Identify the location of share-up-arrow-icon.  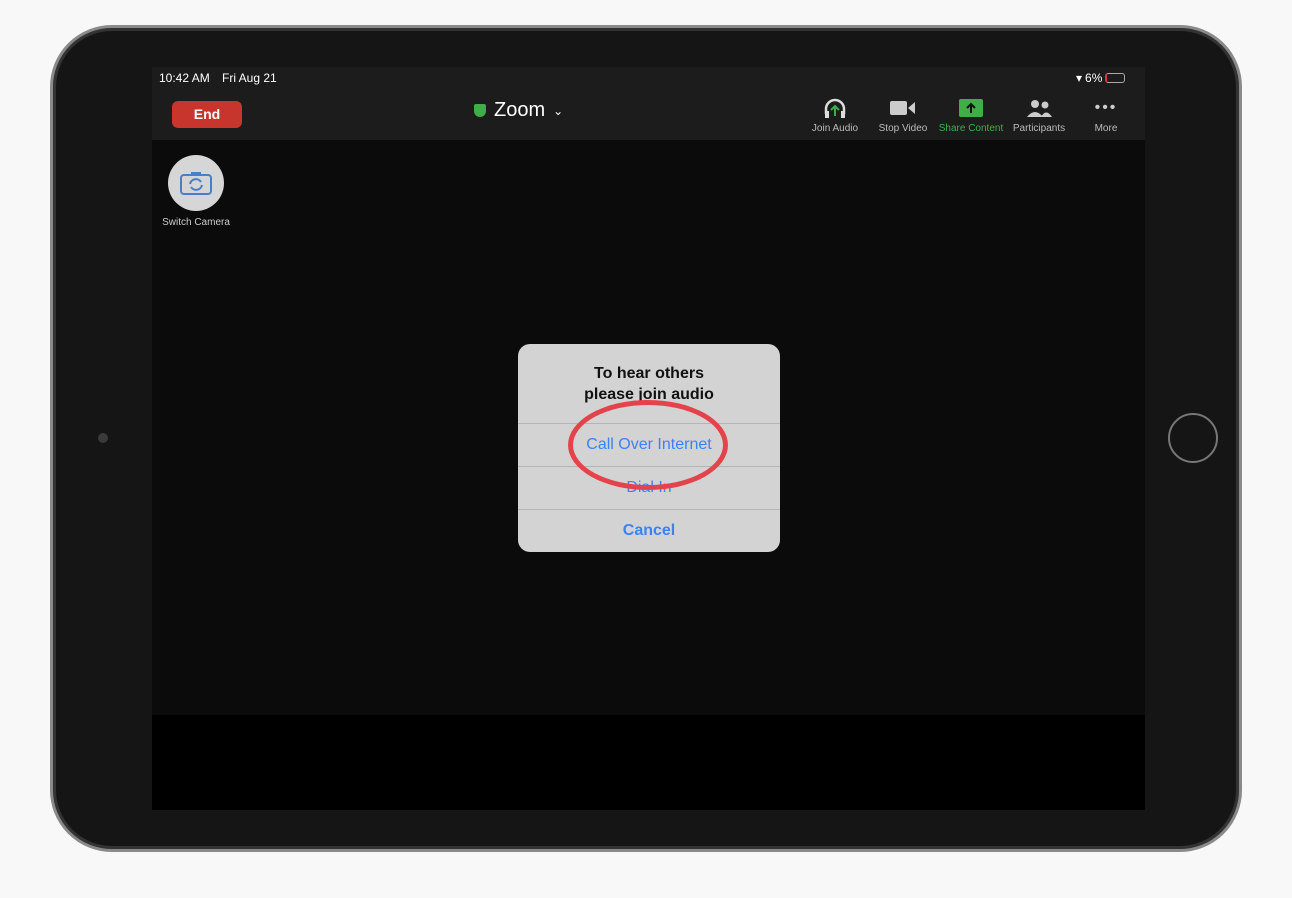
(971, 108).